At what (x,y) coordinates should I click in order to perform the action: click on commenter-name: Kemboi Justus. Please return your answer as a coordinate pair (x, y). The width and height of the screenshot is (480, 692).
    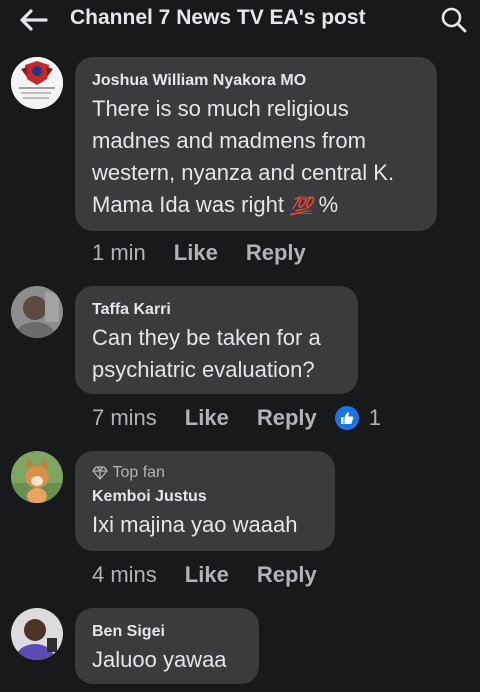
    Looking at the image, I should click on (205, 497).